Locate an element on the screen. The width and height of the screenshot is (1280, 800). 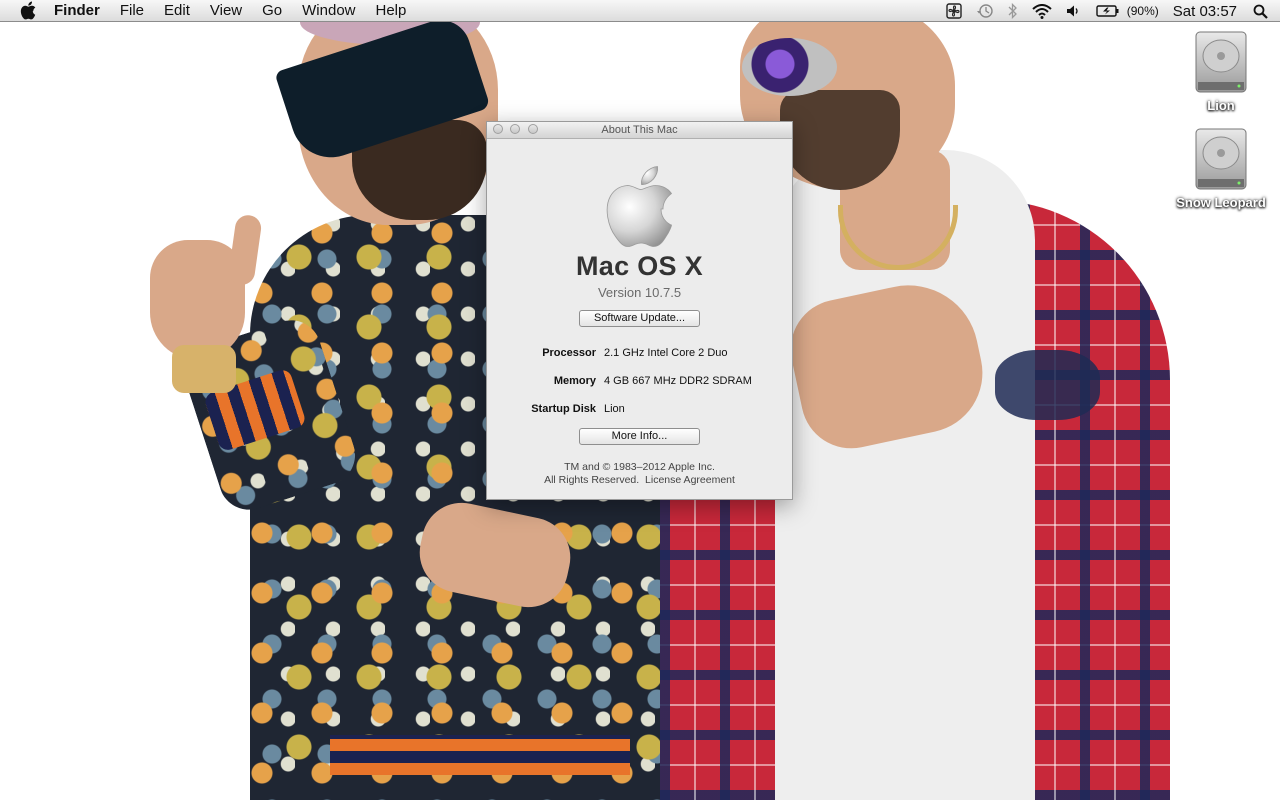
menu-window: Window is located at coordinates (328, 11).